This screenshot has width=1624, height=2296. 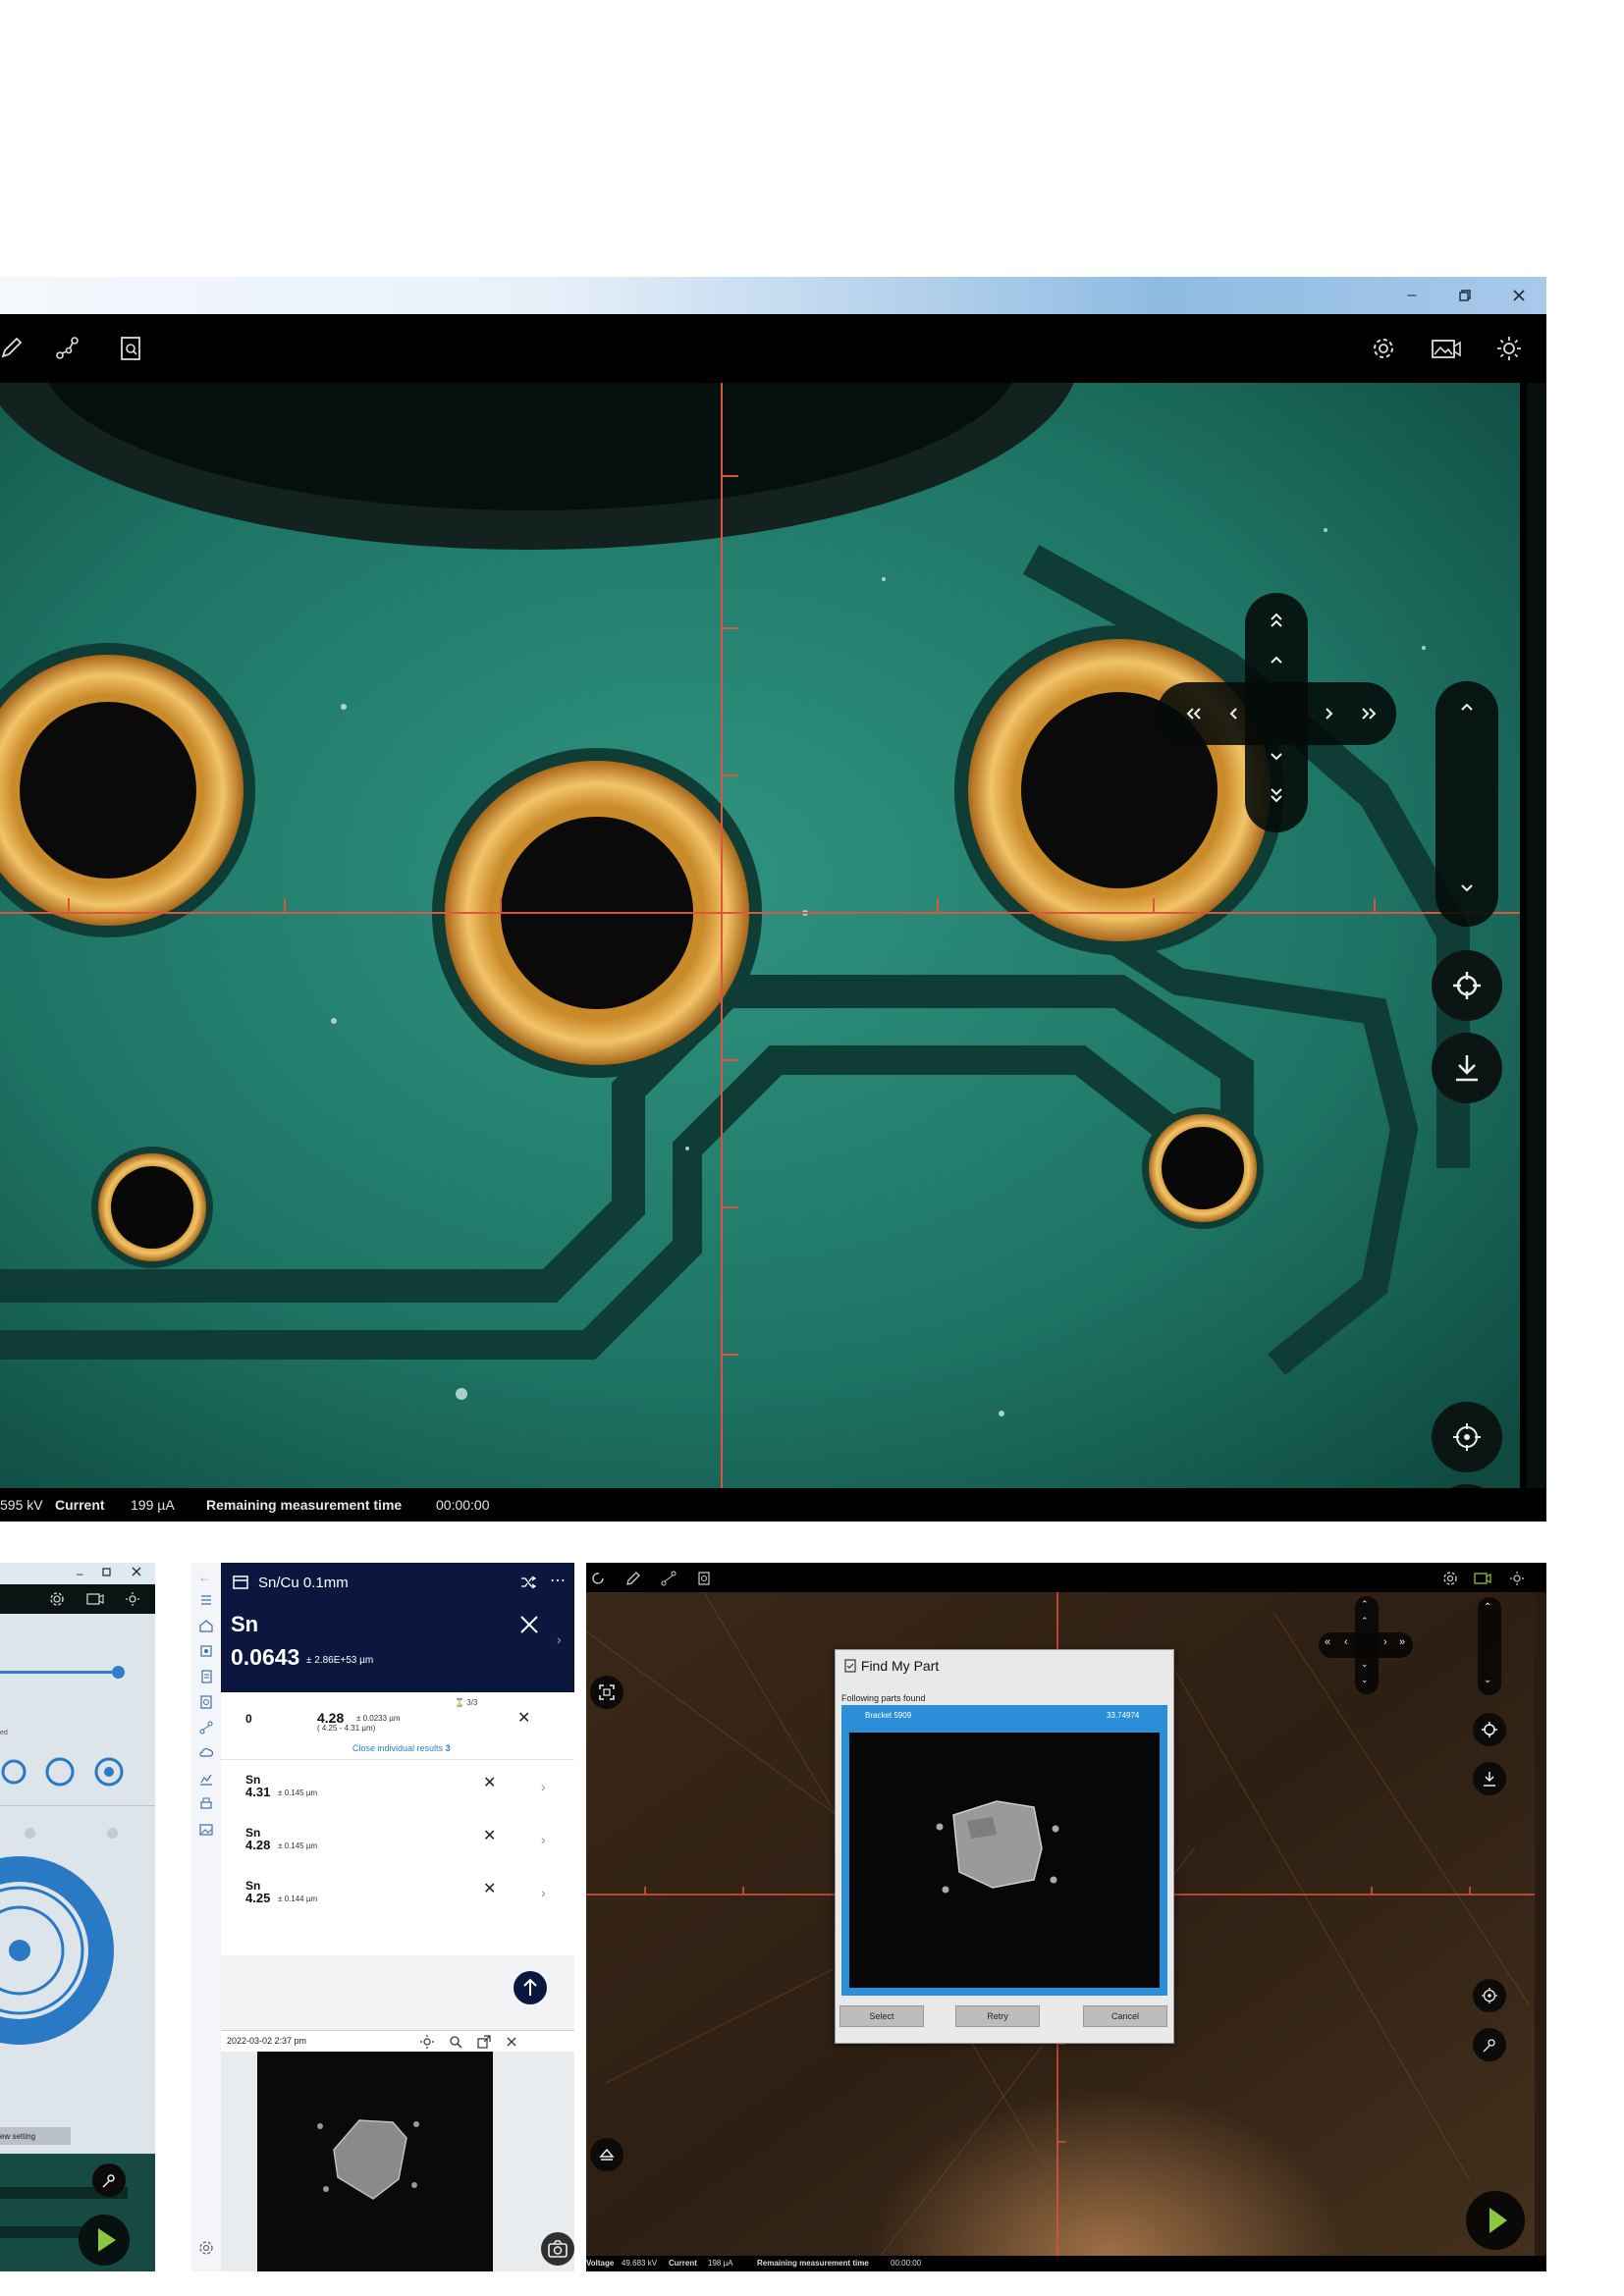 I want to click on path-tool-button, so click(x=67, y=348).